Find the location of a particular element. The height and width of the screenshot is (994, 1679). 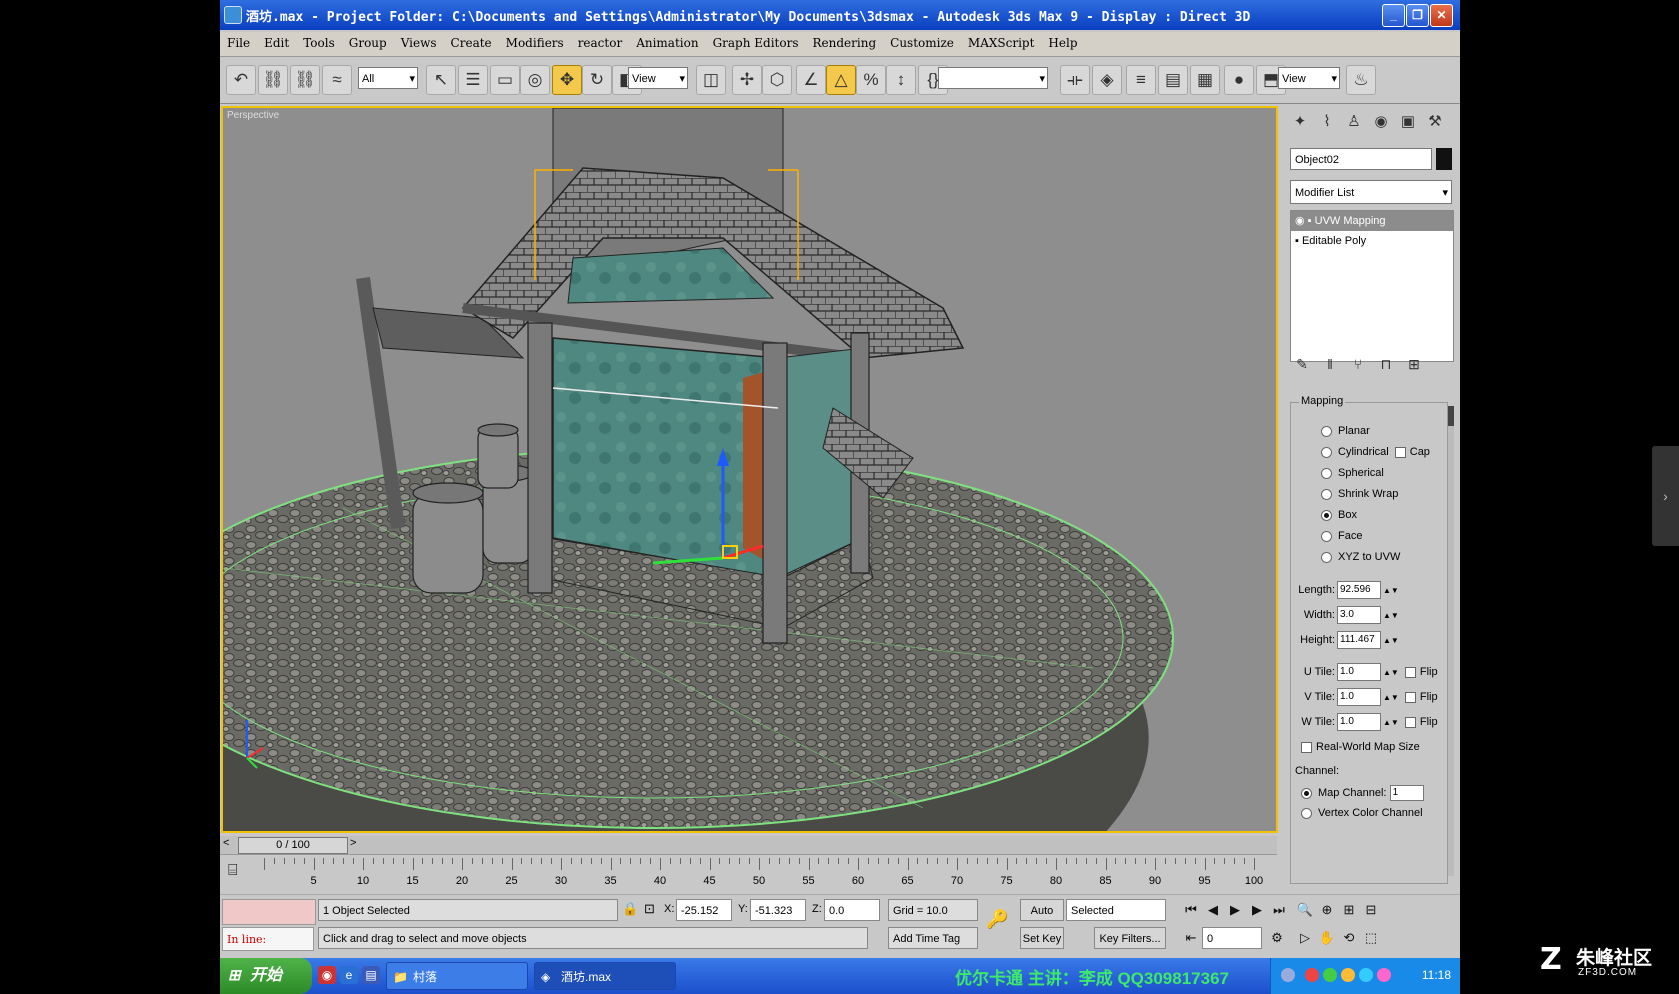

mirror-icon: ⟛ is located at coordinates (1075, 80).